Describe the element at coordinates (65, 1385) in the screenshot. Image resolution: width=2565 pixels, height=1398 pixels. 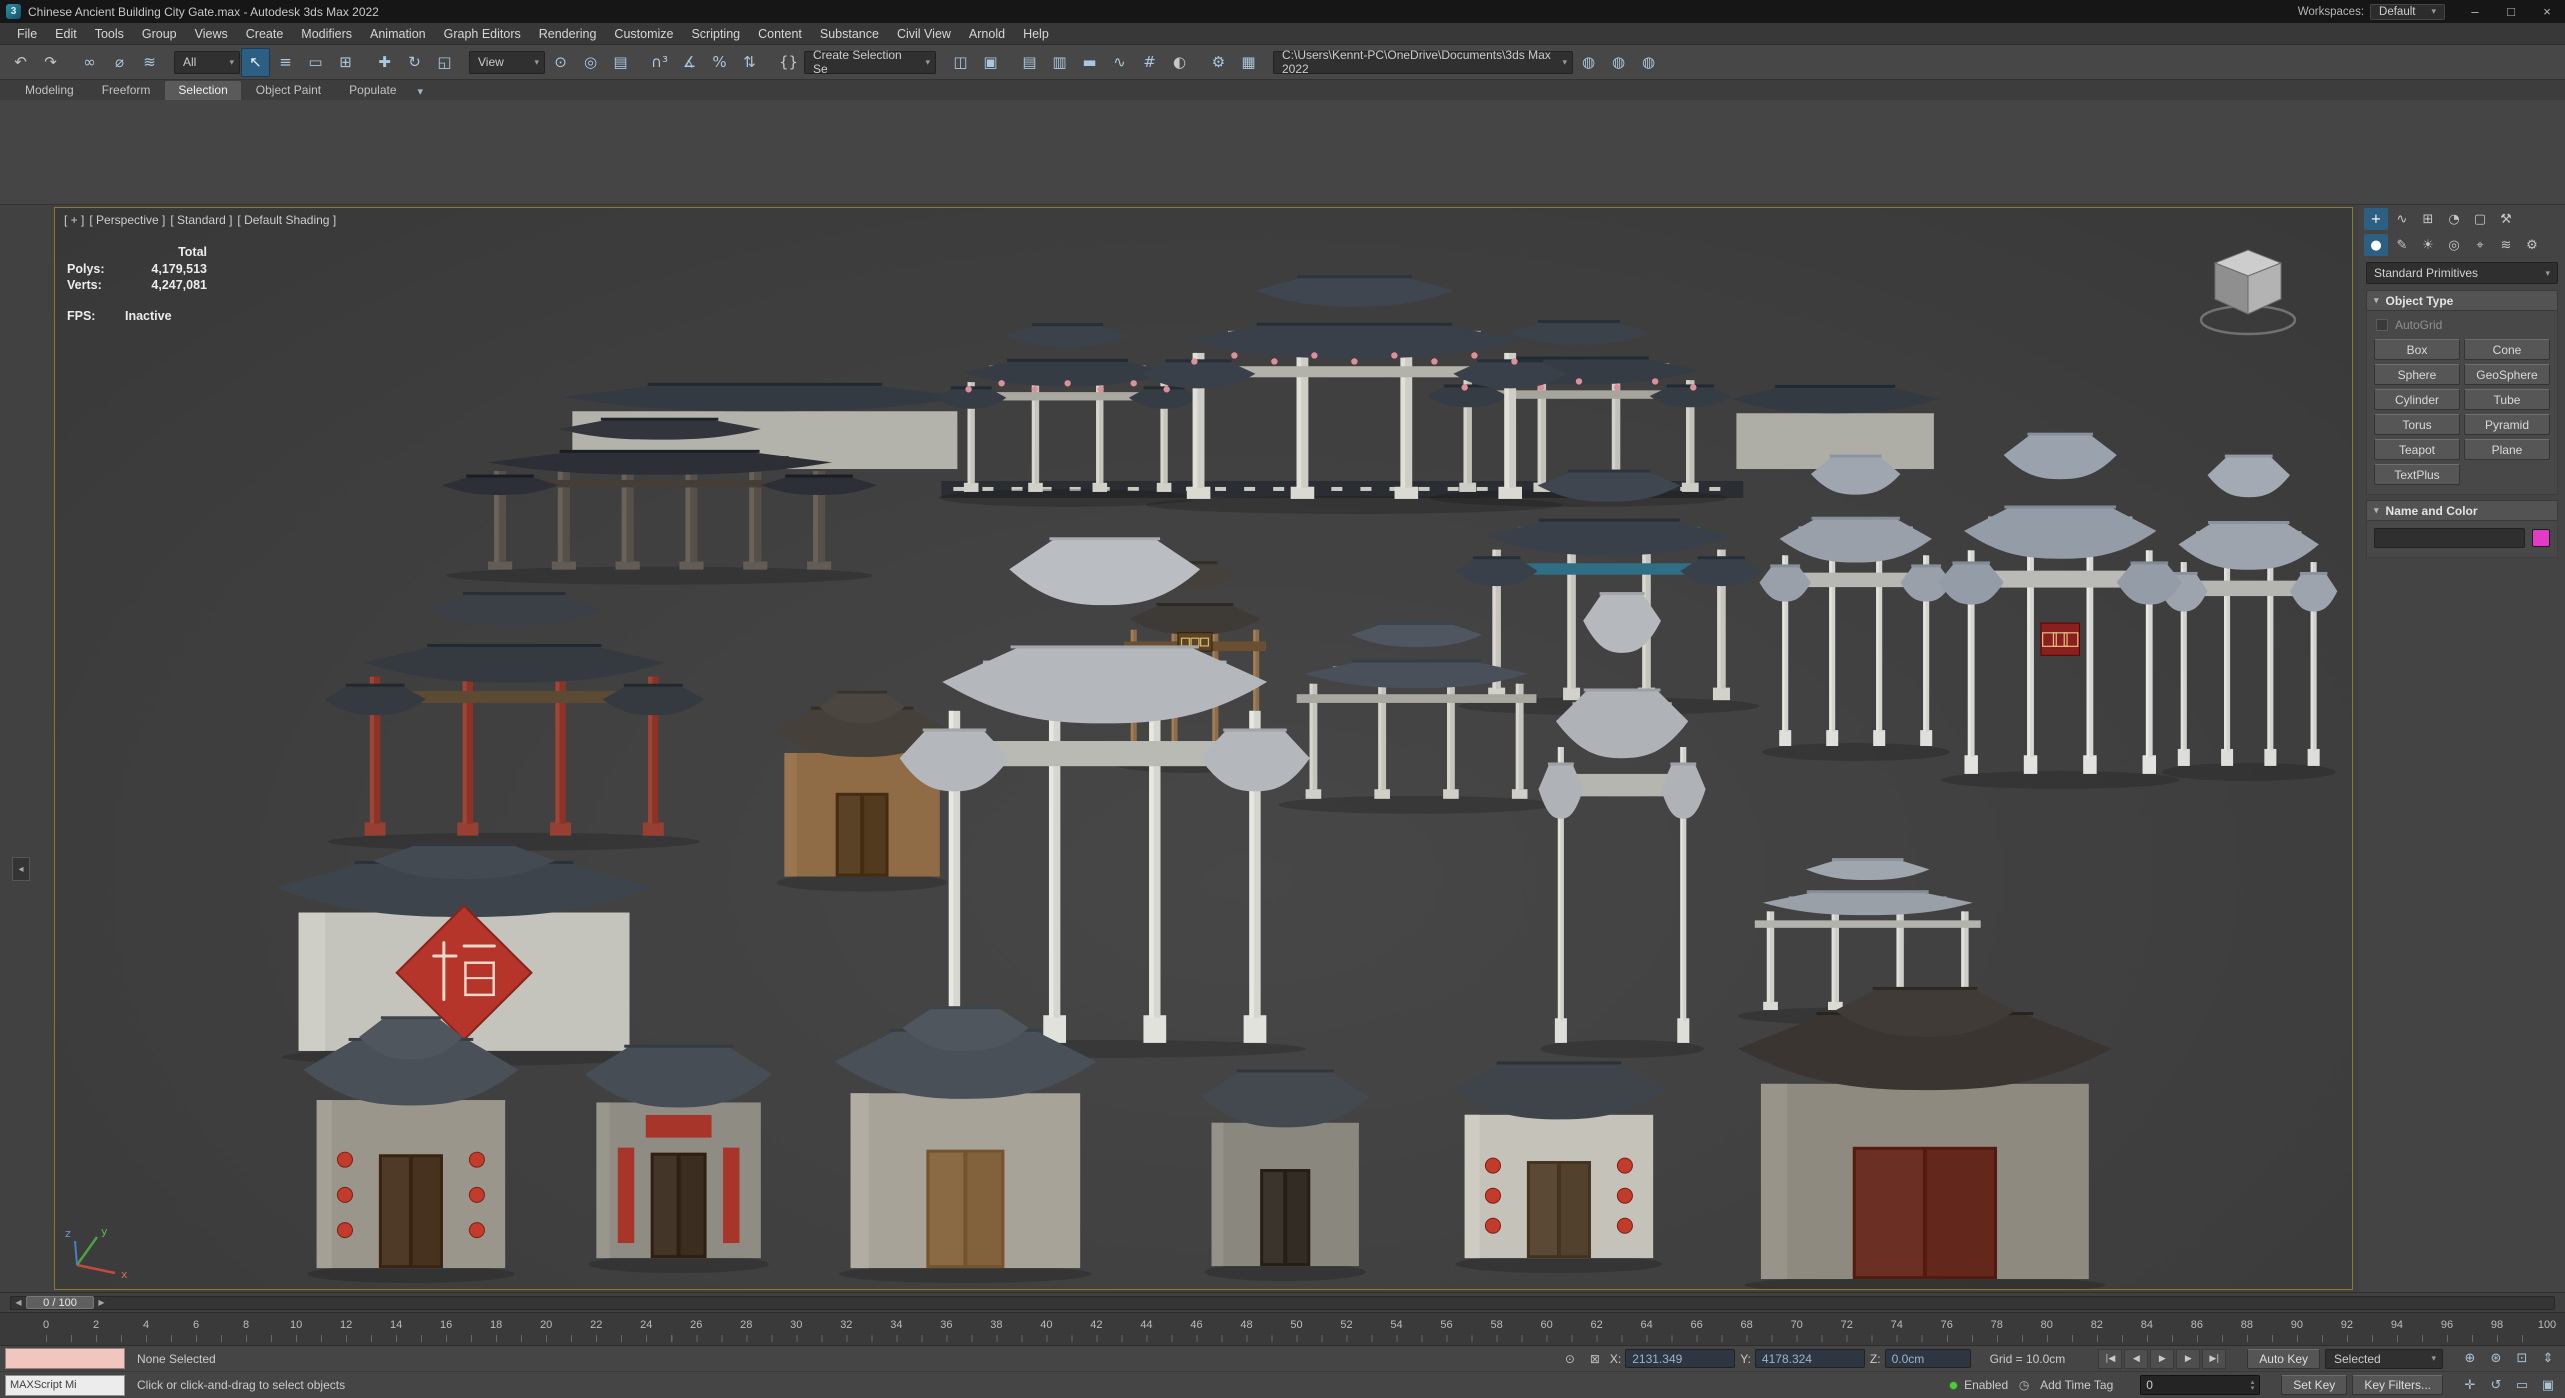
I see `maxscript-mini-listener: MAXScript Mi` at that location.